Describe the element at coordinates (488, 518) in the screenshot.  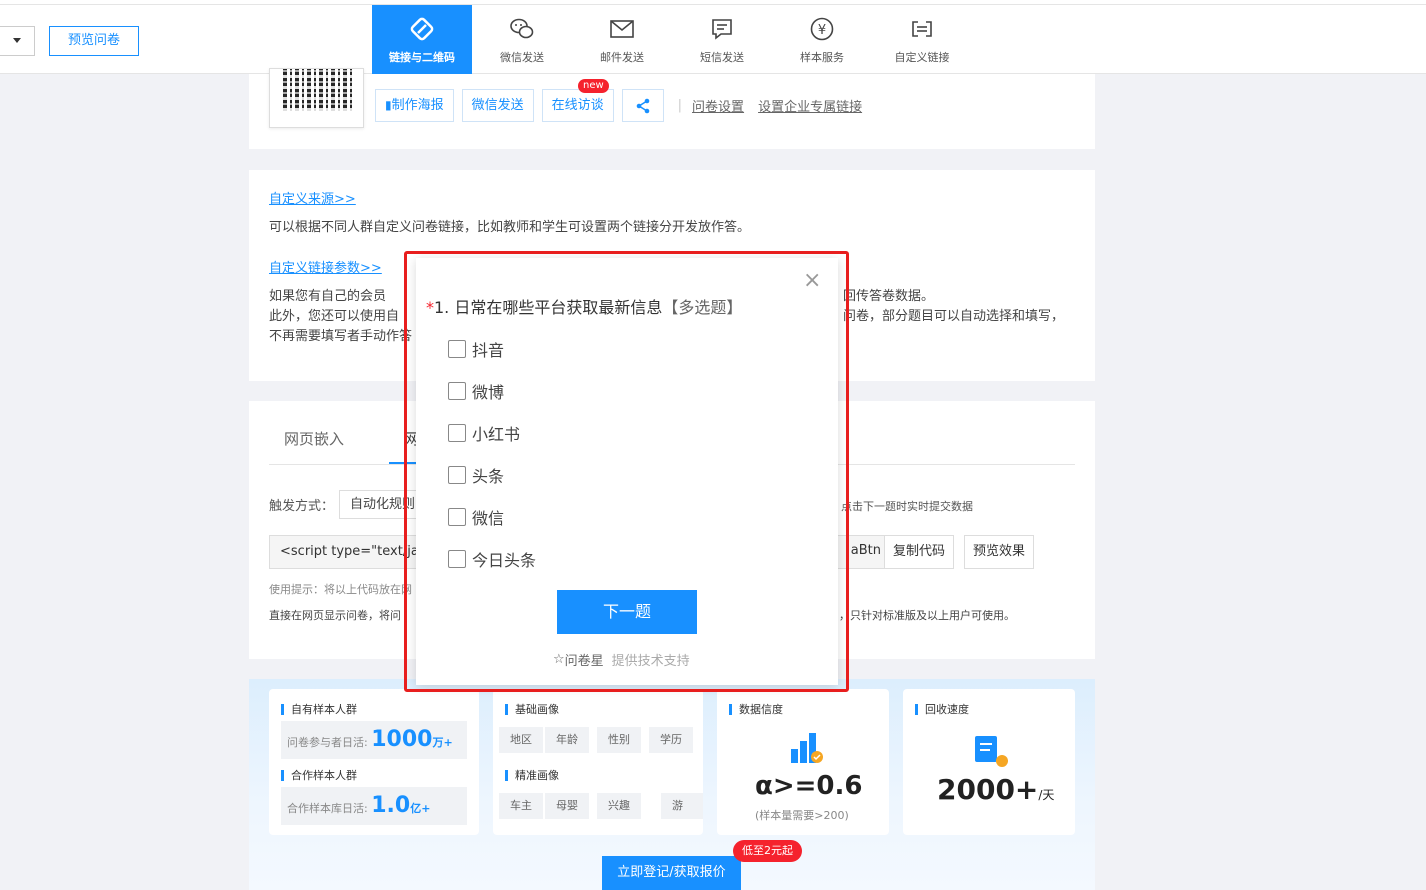
I see `option-label: 微信` at that location.